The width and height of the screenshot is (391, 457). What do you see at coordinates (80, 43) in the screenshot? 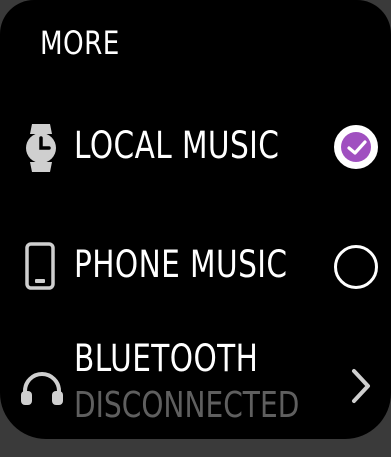
I see `page-title: MORE` at bounding box center [80, 43].